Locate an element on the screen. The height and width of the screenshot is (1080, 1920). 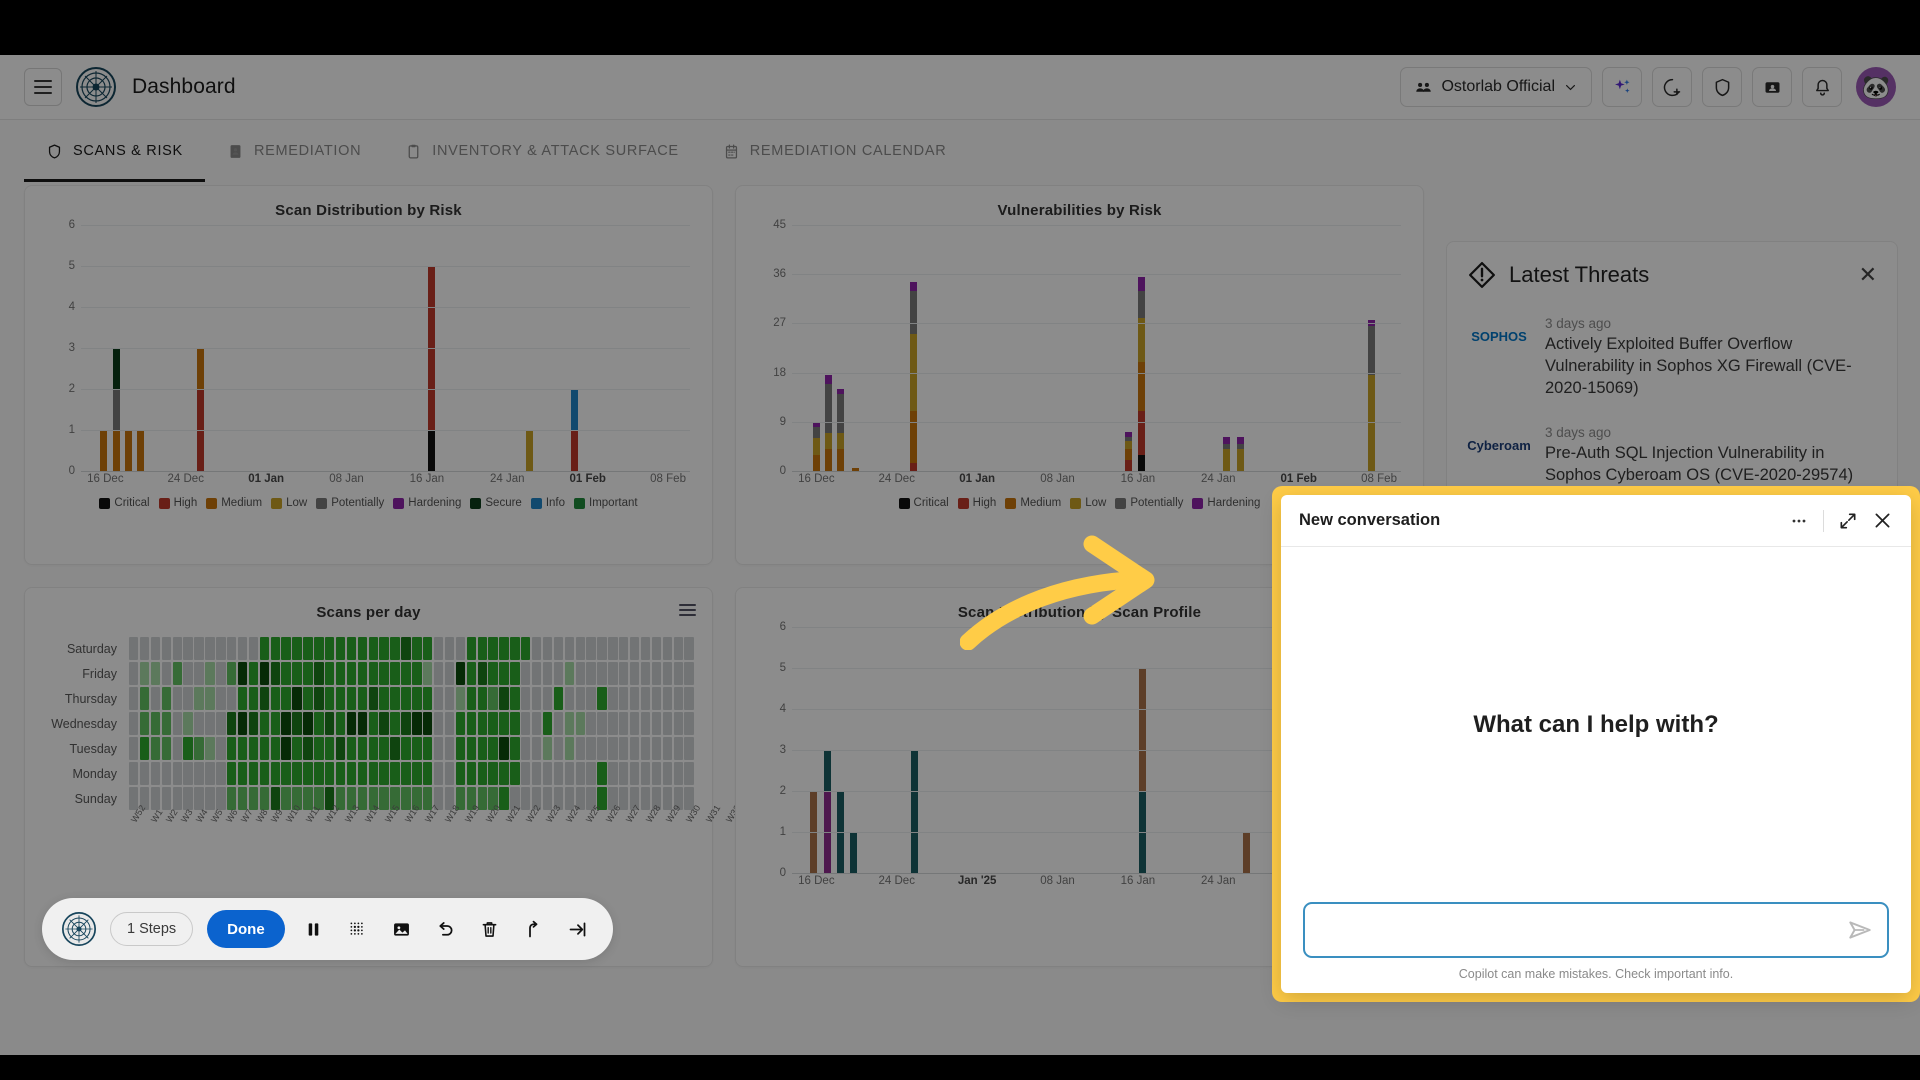
avatar: 🐼 is located at coordinates (1876, 87).